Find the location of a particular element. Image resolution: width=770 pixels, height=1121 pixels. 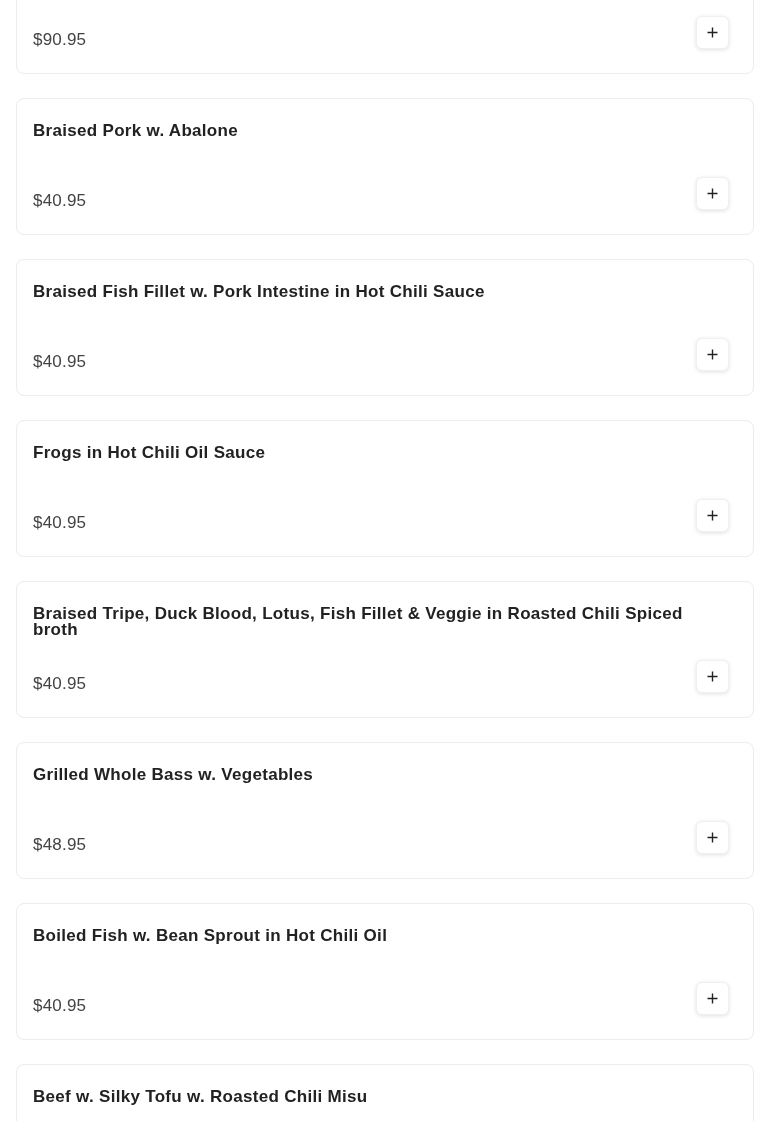

item-name: Beef w. Silky Tofu w. Roasted Chili Misu is located at coordinates (201, 1097).